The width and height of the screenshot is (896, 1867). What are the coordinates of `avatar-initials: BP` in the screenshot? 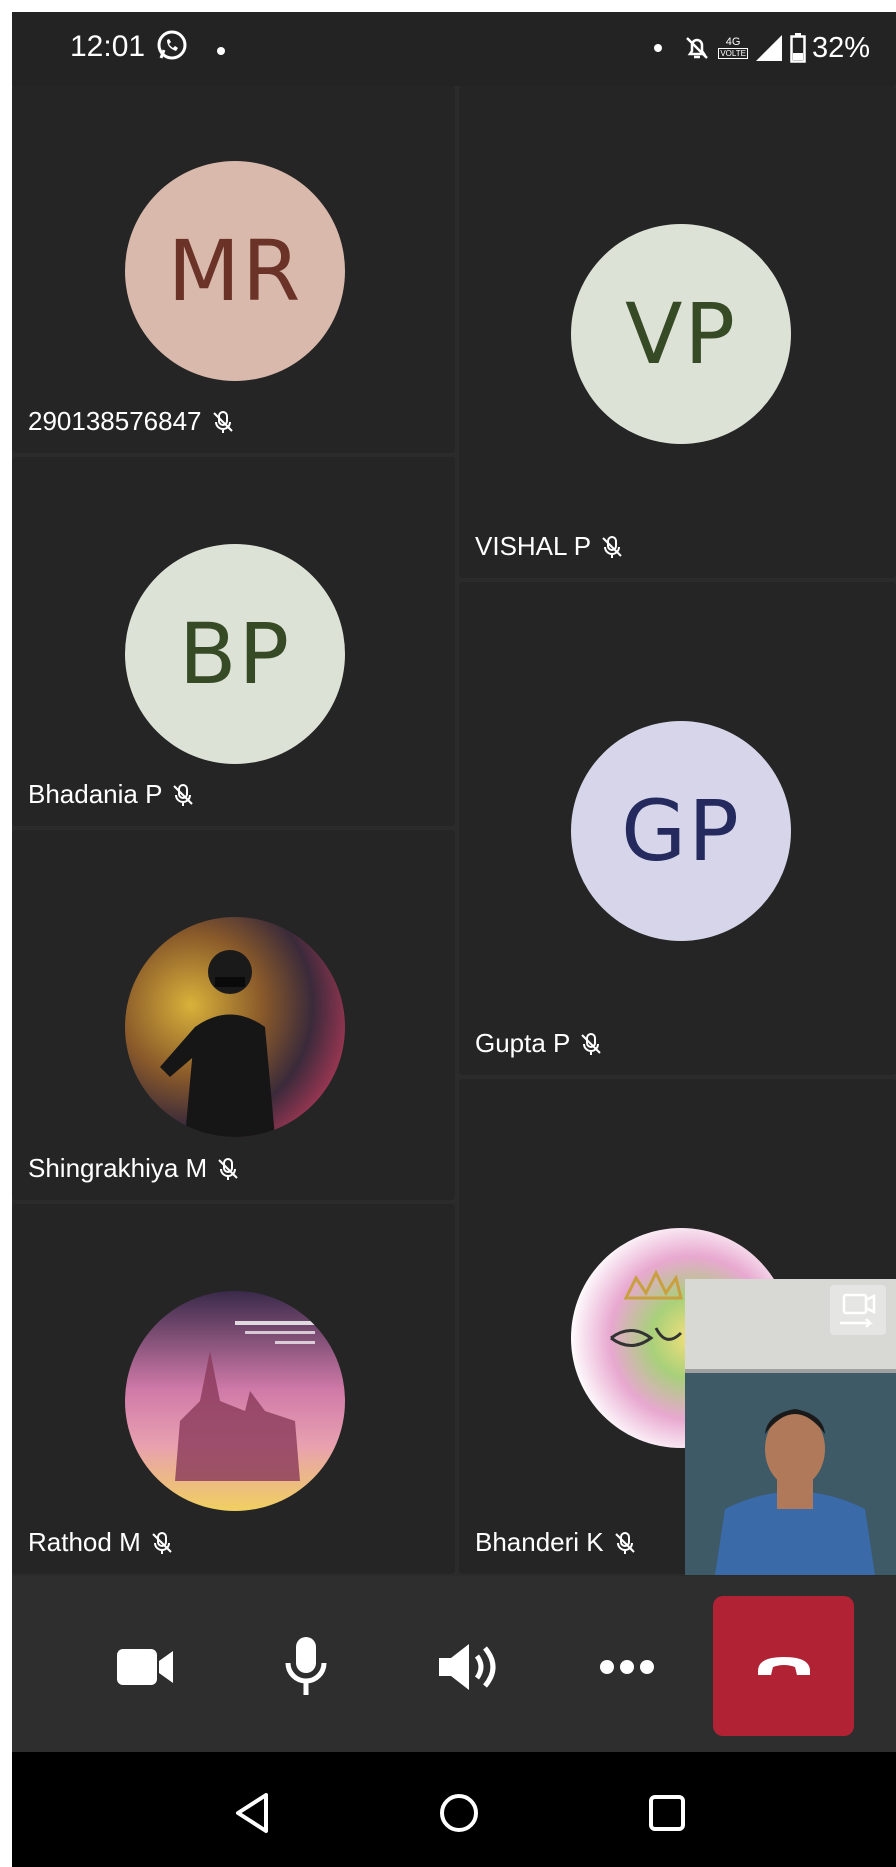 It's located at (235, 654).